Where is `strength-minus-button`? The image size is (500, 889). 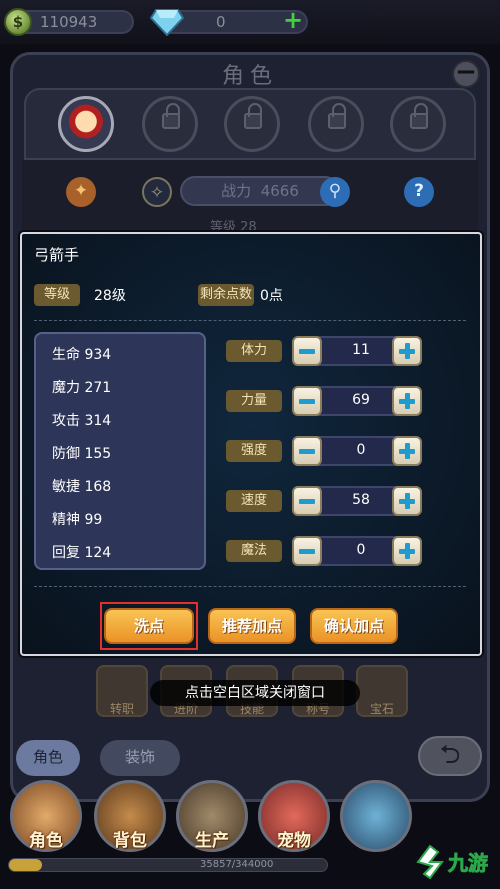
strength-minus-button is located at coordinates (307, 401).